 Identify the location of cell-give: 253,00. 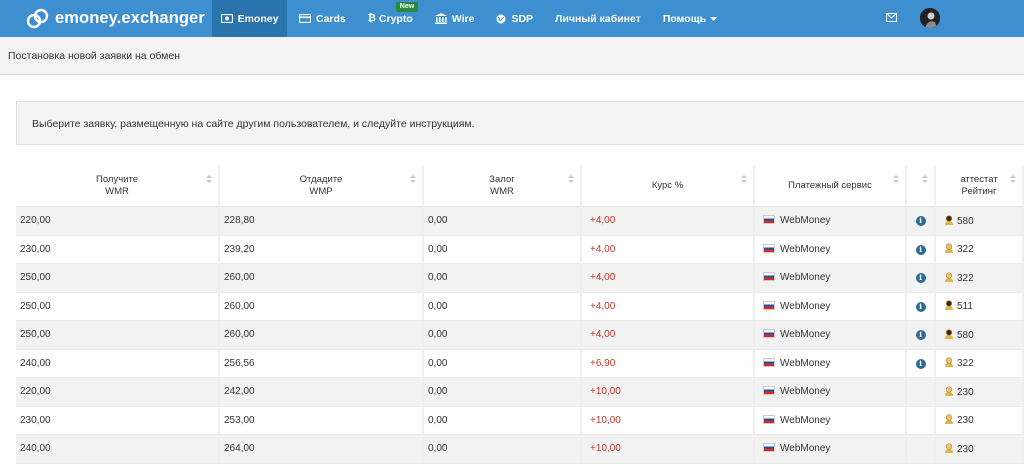
(322, 420).